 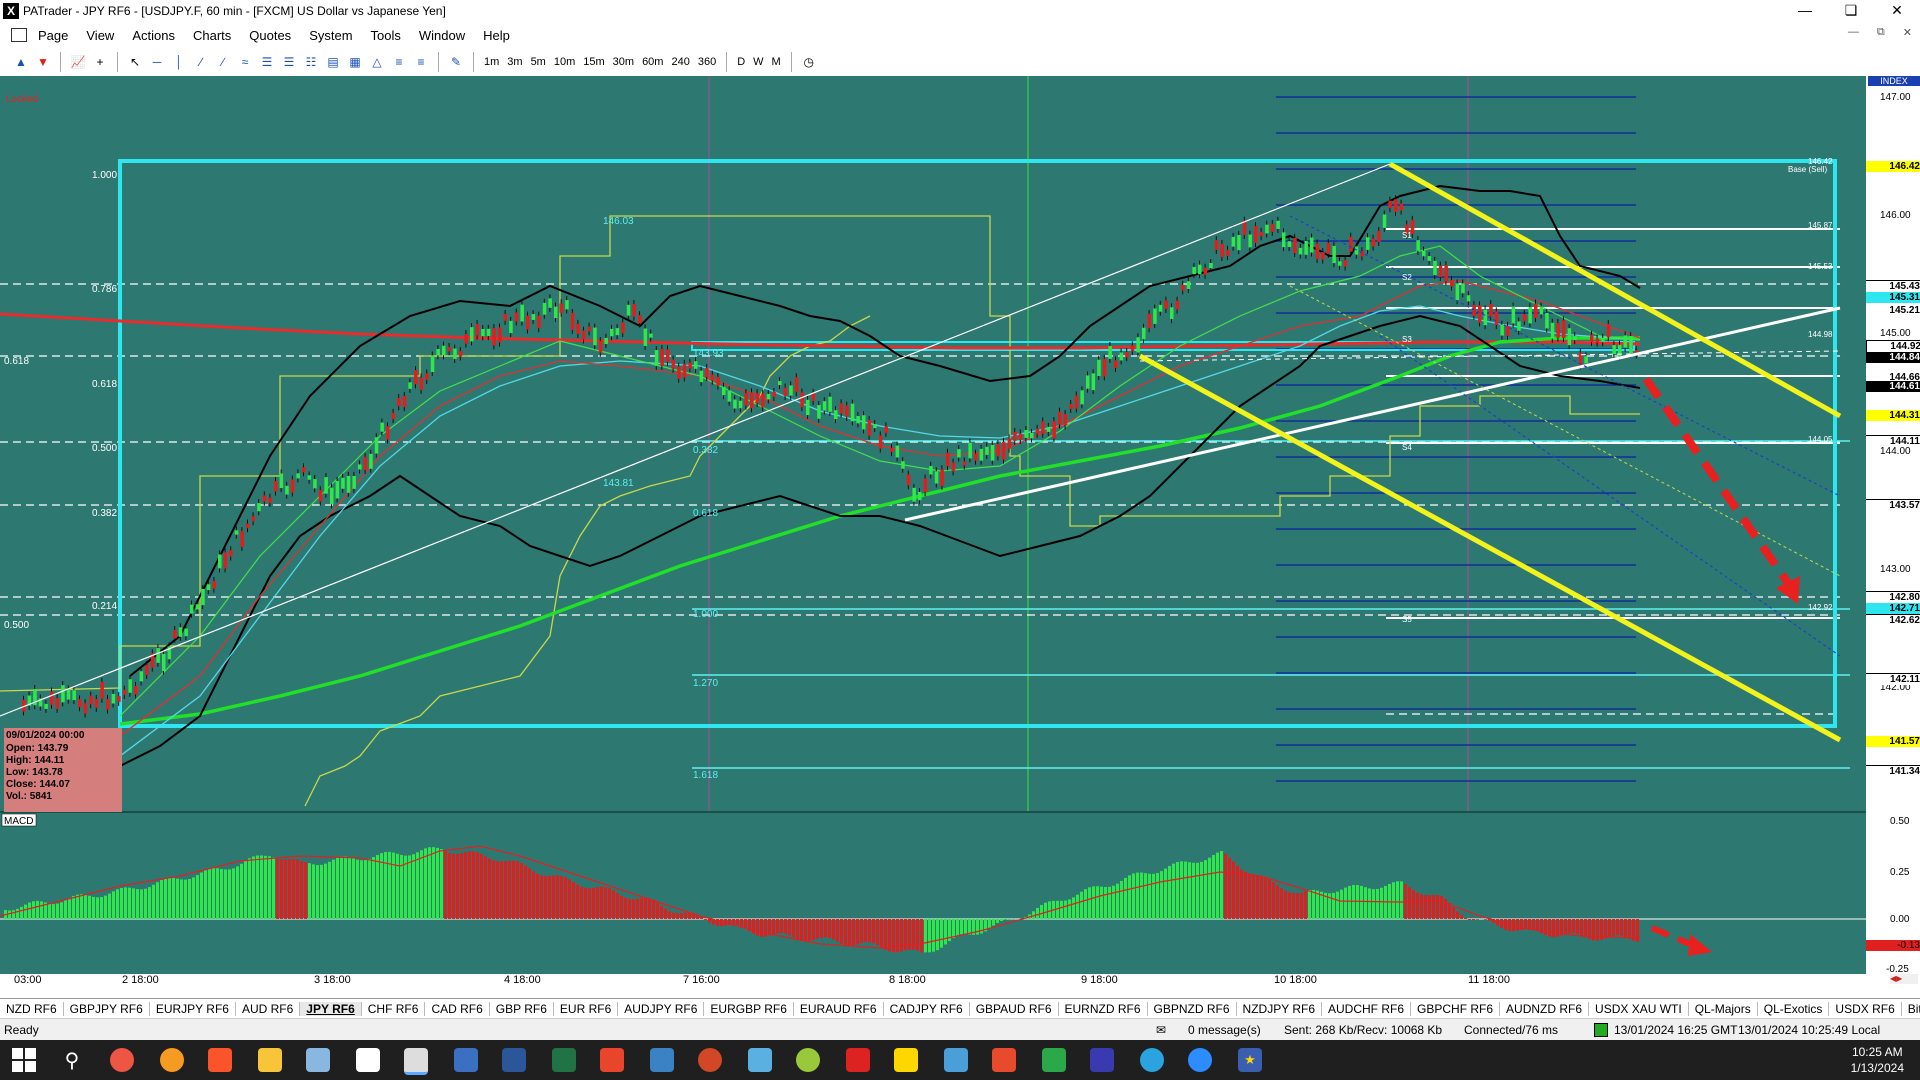 I want to click on menu-help: Help, so click(x=496, y=35).